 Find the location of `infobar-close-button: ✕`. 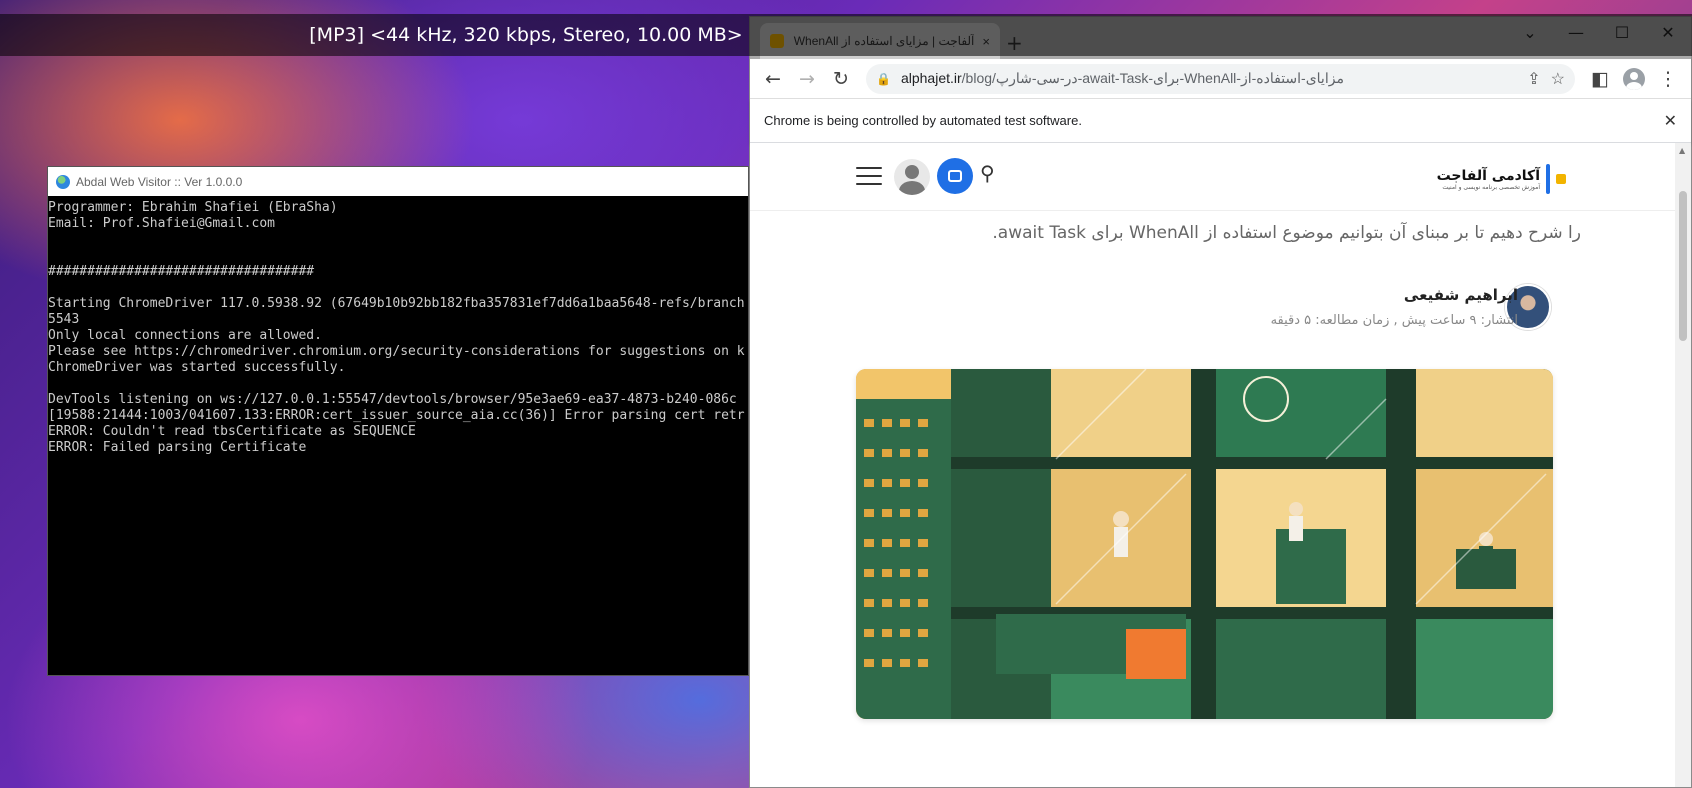

infobar-close-button: ✕ is located at coordinates (1670, 121).